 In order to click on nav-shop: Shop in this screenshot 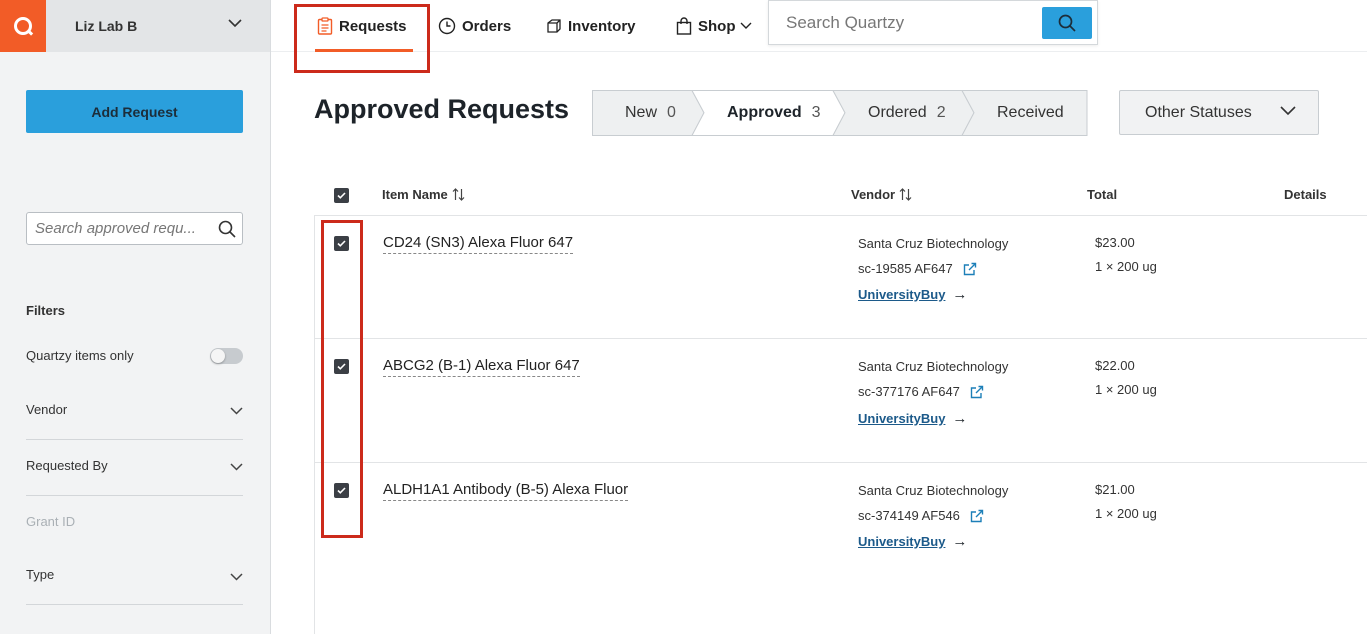, I will do `click(714, 26)`.